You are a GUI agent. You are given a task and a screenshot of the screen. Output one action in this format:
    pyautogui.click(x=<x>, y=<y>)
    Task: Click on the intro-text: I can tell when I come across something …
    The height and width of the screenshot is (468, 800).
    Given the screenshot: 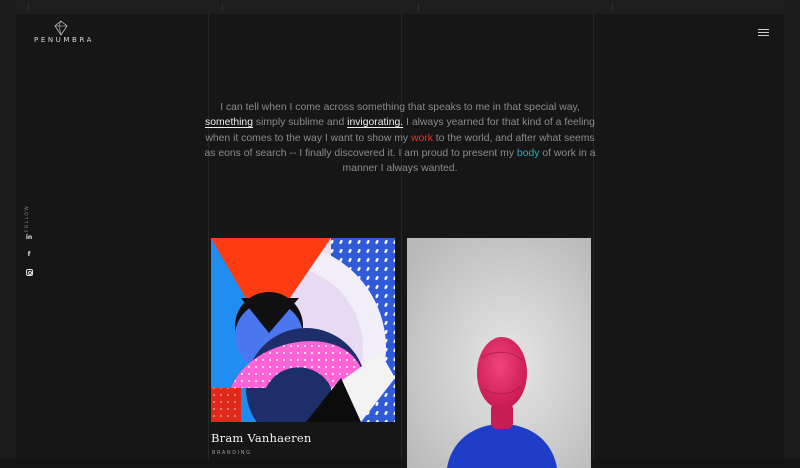 What is the action you would take?
    pyautogui.click(x=400, y=138)
    